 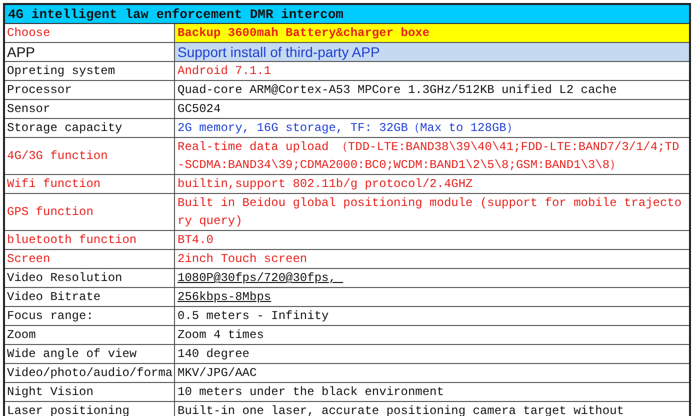 I want to click on table-cell: Wifi function, so click(x=89, y=184).